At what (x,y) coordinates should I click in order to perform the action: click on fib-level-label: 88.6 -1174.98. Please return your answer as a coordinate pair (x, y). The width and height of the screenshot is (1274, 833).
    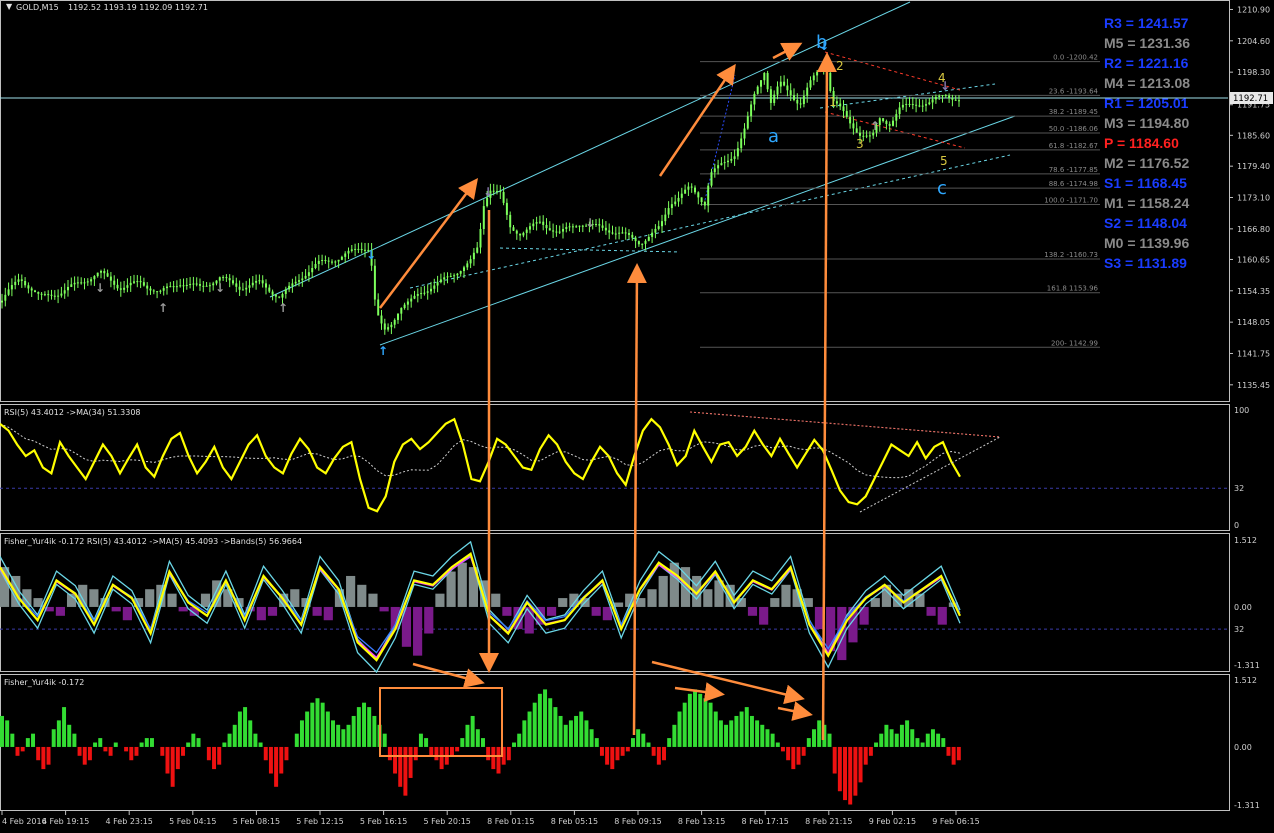
    Looking at the image, I should click on (1073, 184).